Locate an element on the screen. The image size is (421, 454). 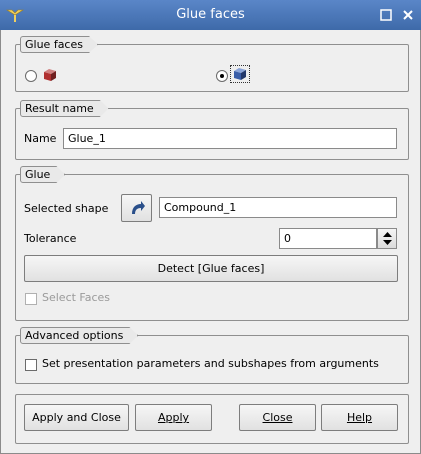
advanced-options-group-title: Advanced options is located at coordinates (79, 335).